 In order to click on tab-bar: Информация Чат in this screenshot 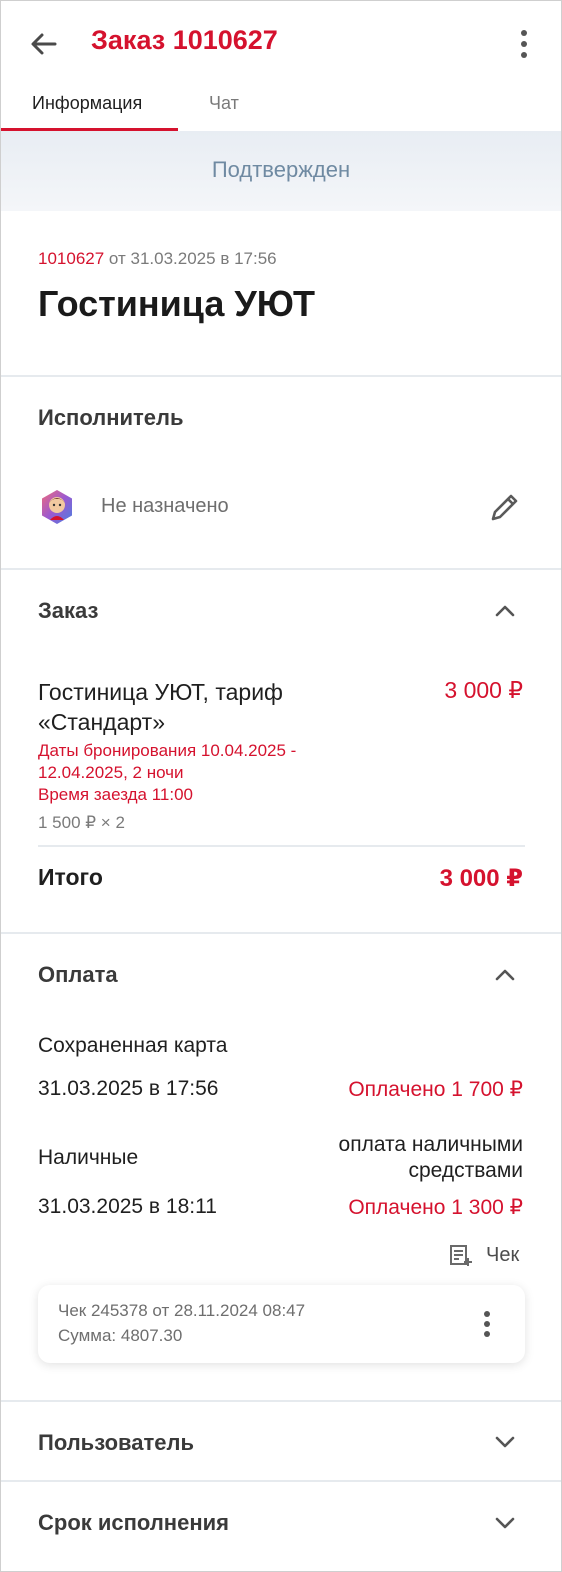, I will do `click(281, 108)`.